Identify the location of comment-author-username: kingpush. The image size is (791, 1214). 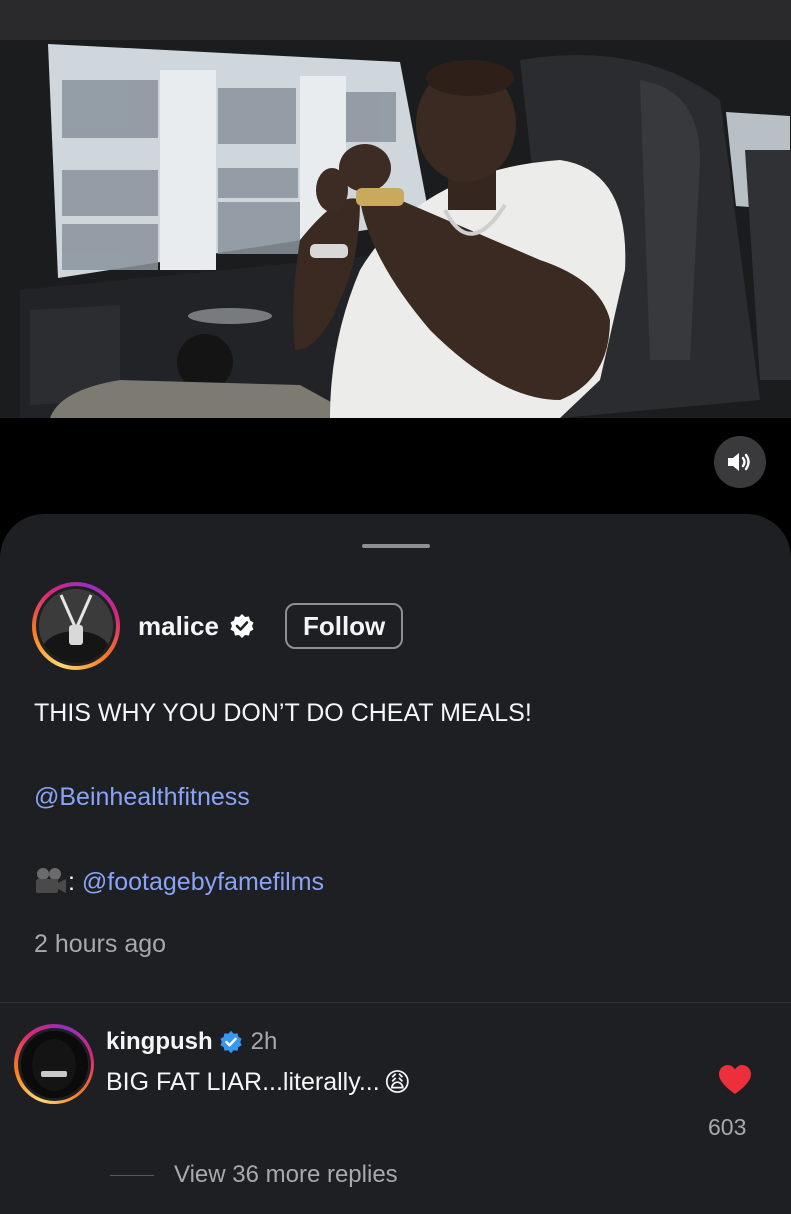
(159, 1042).